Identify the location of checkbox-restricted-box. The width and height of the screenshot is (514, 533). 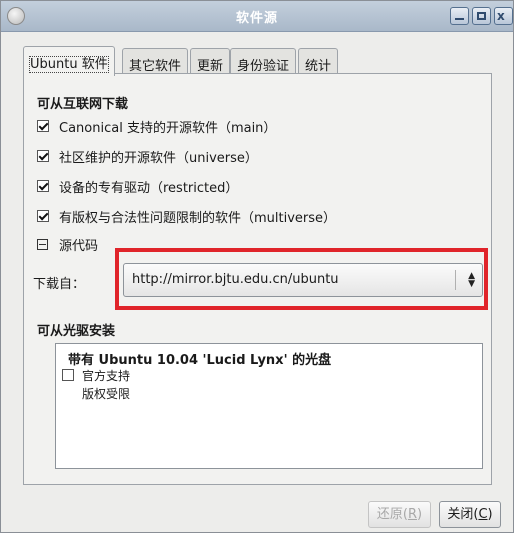
(43, 186).